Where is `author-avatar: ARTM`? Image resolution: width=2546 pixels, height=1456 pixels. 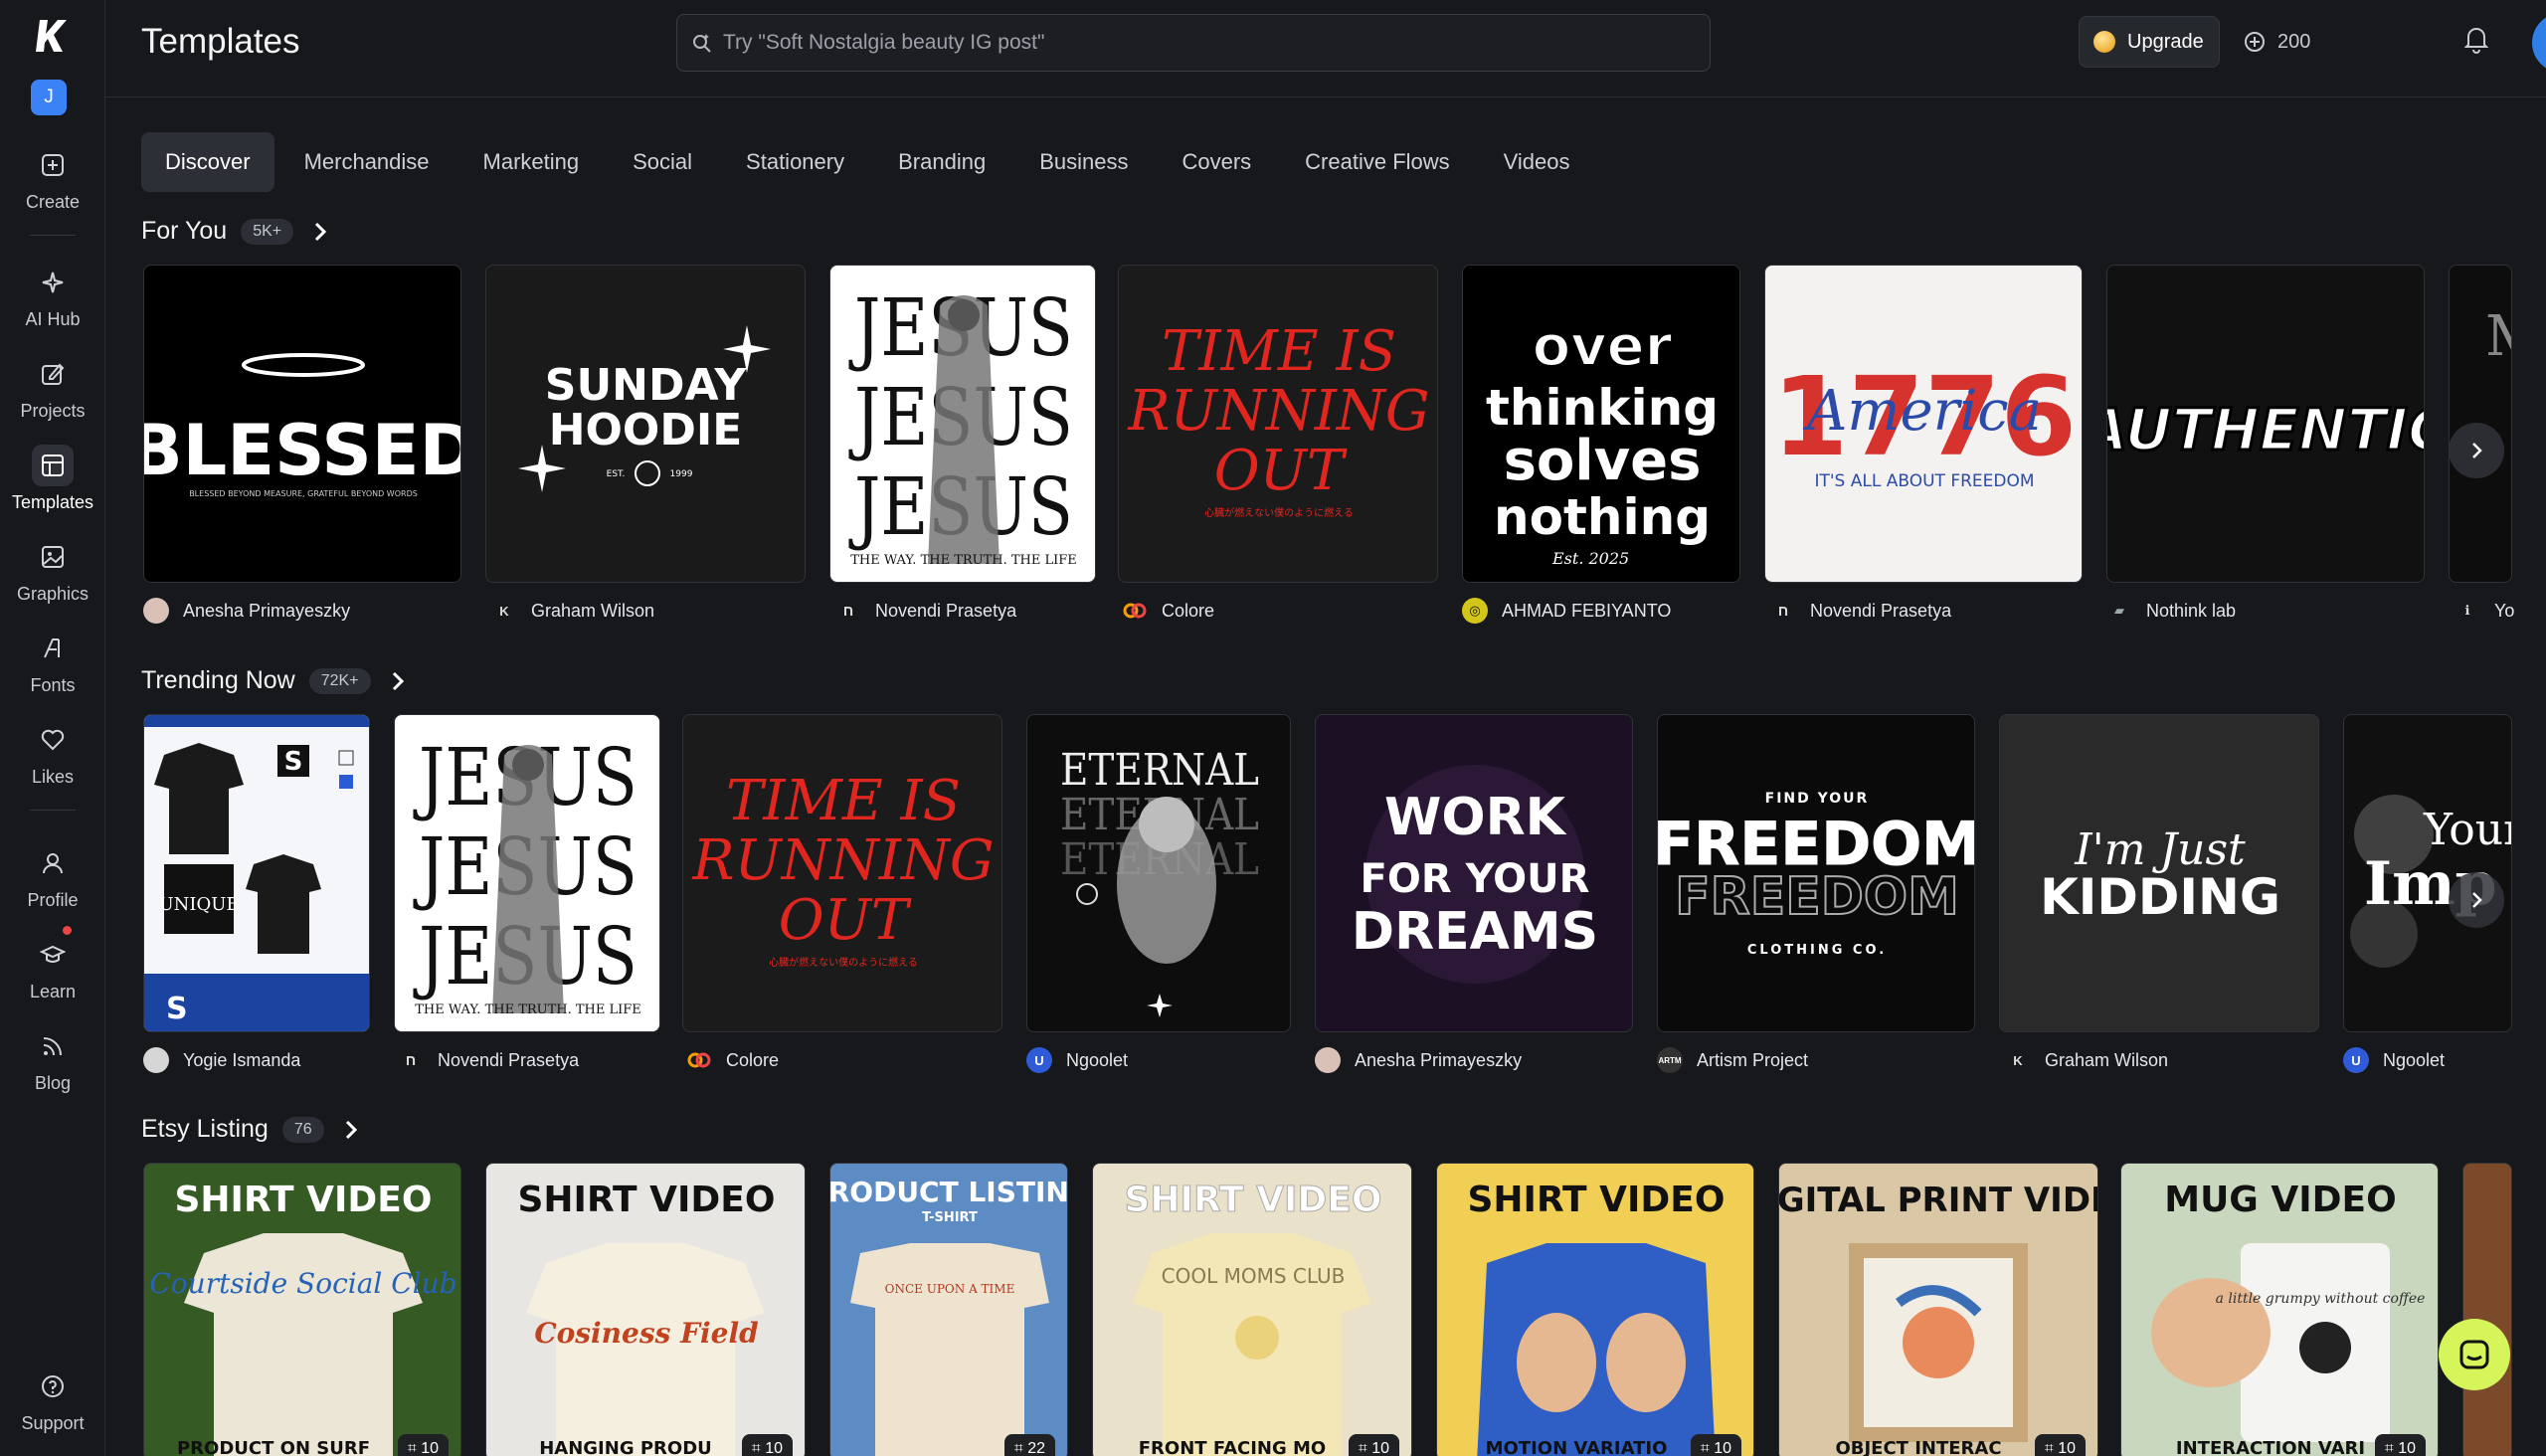 author-avatar: ARTM is located at coordinates (1670, 1060).